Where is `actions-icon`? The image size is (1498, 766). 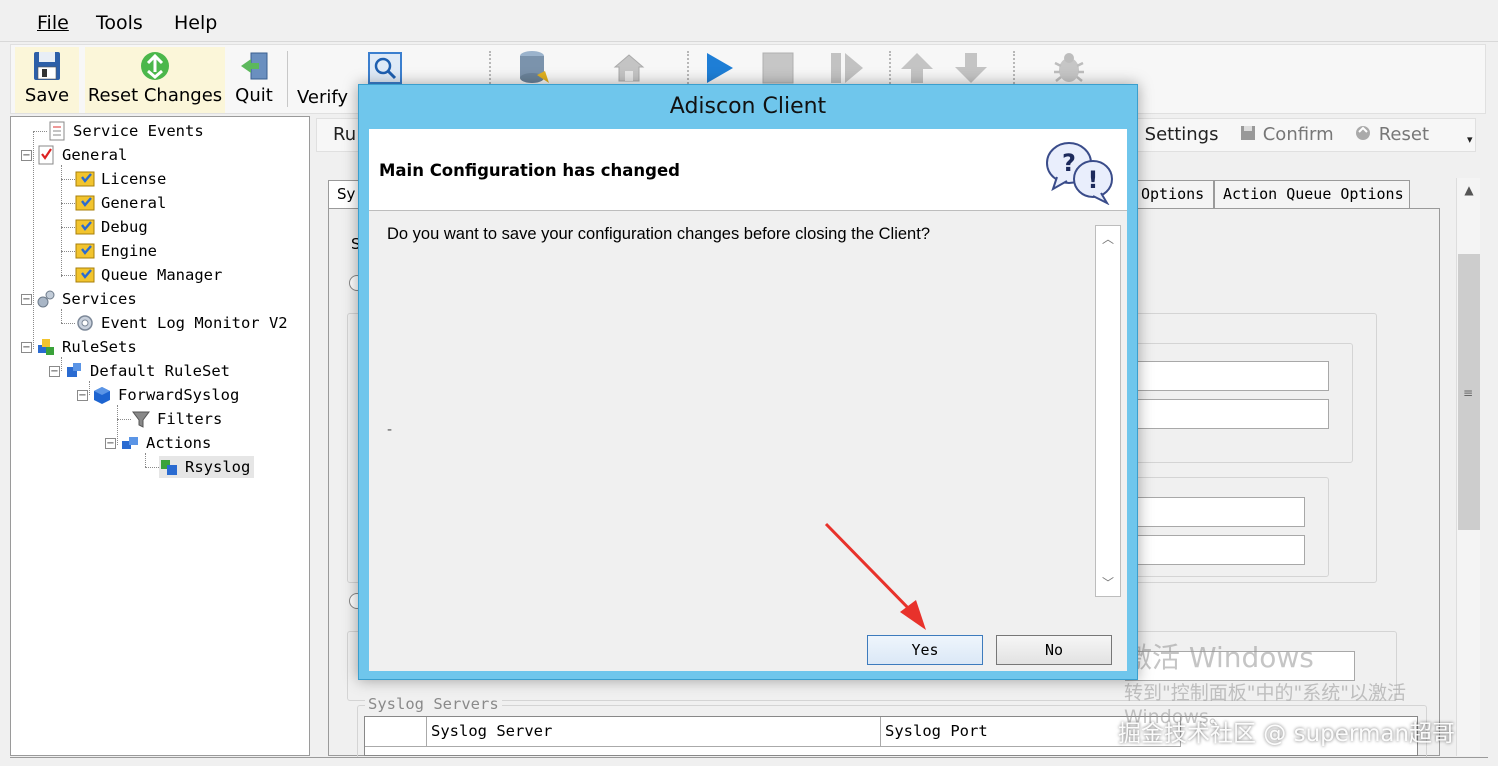
actions-icon is located at coordinates (130, 443).